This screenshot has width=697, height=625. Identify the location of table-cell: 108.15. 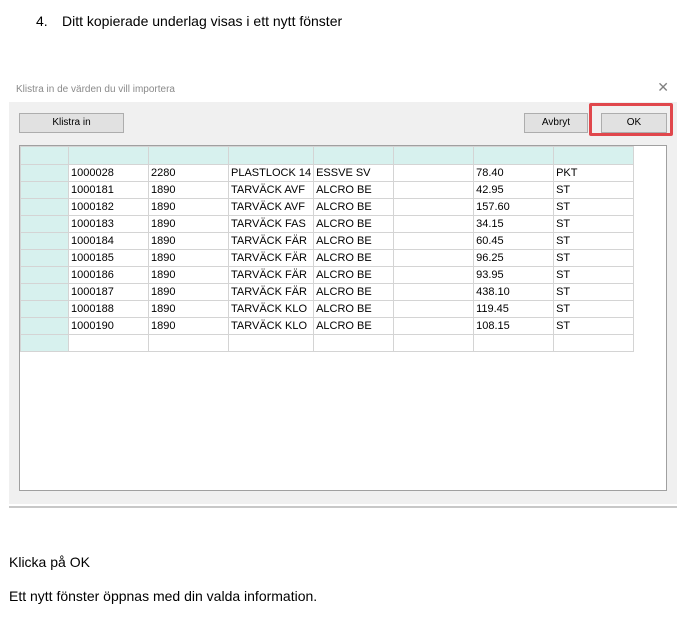
(514, 326).